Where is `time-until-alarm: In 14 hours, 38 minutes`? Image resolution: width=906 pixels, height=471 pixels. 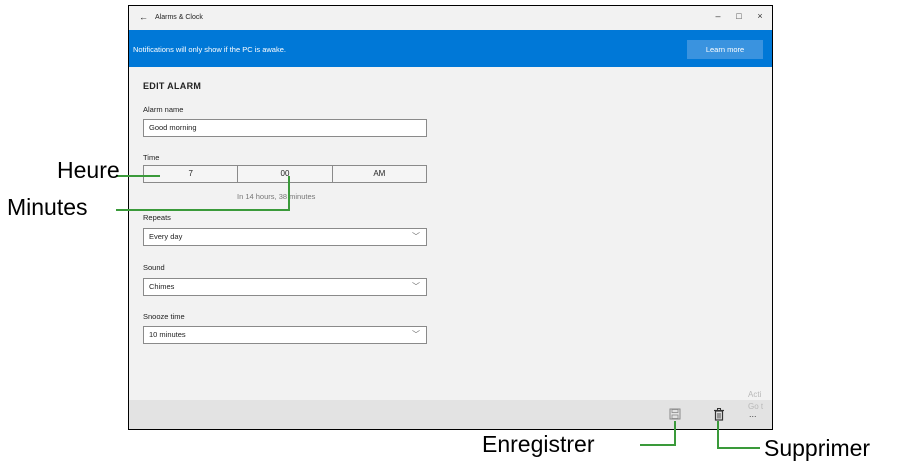
time-until-alarm: In 14 hours, 38 minutes is located at coordinates (276, 196).